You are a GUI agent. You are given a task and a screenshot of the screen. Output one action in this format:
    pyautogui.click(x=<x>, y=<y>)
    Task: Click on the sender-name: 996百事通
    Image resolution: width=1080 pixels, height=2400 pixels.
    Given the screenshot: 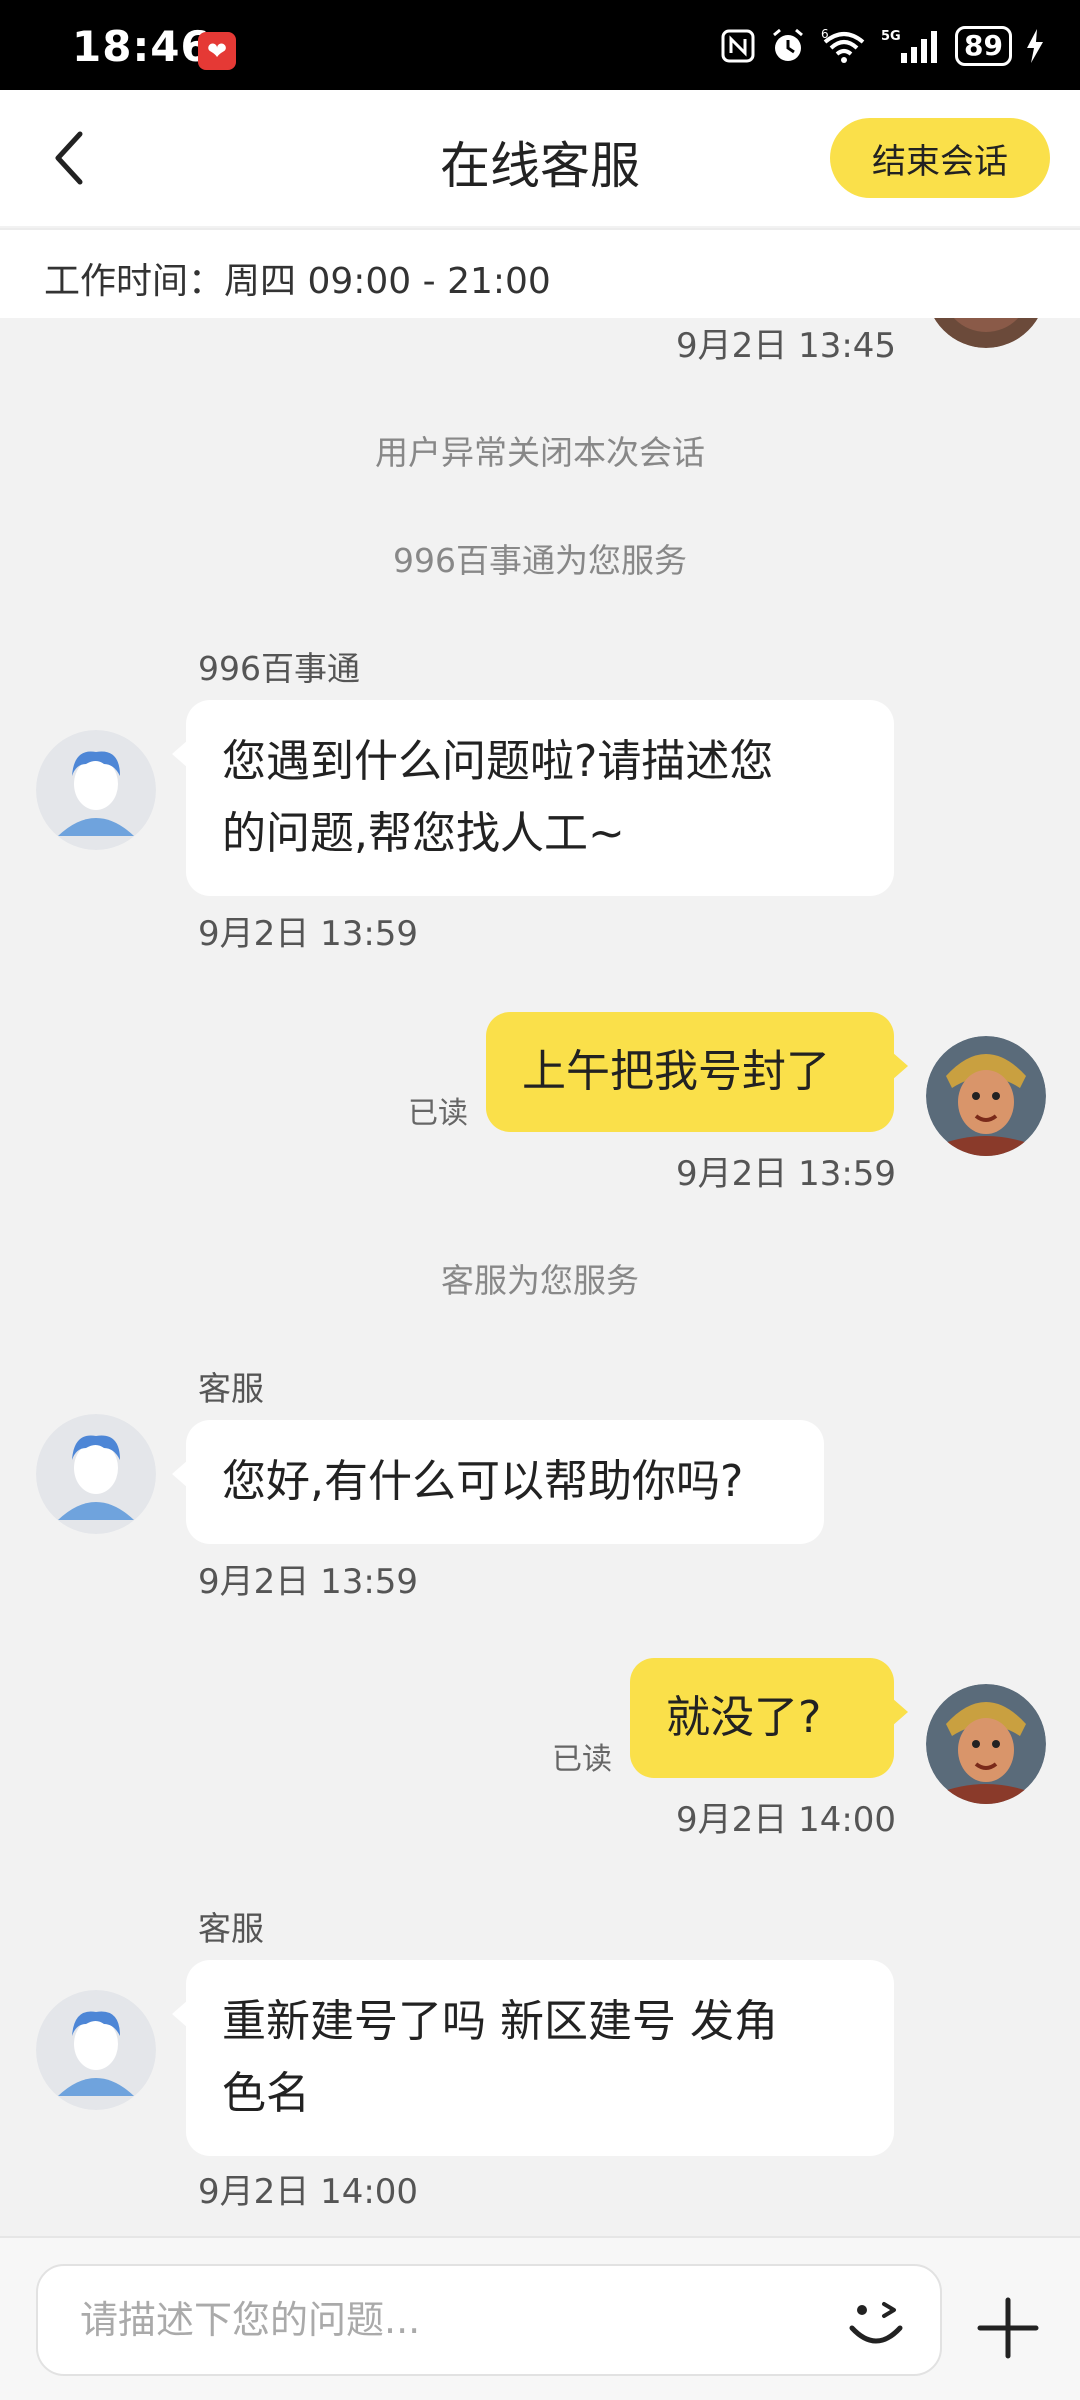 What is the action you would take?
    pyautogui.click(x=279, y=668)
    